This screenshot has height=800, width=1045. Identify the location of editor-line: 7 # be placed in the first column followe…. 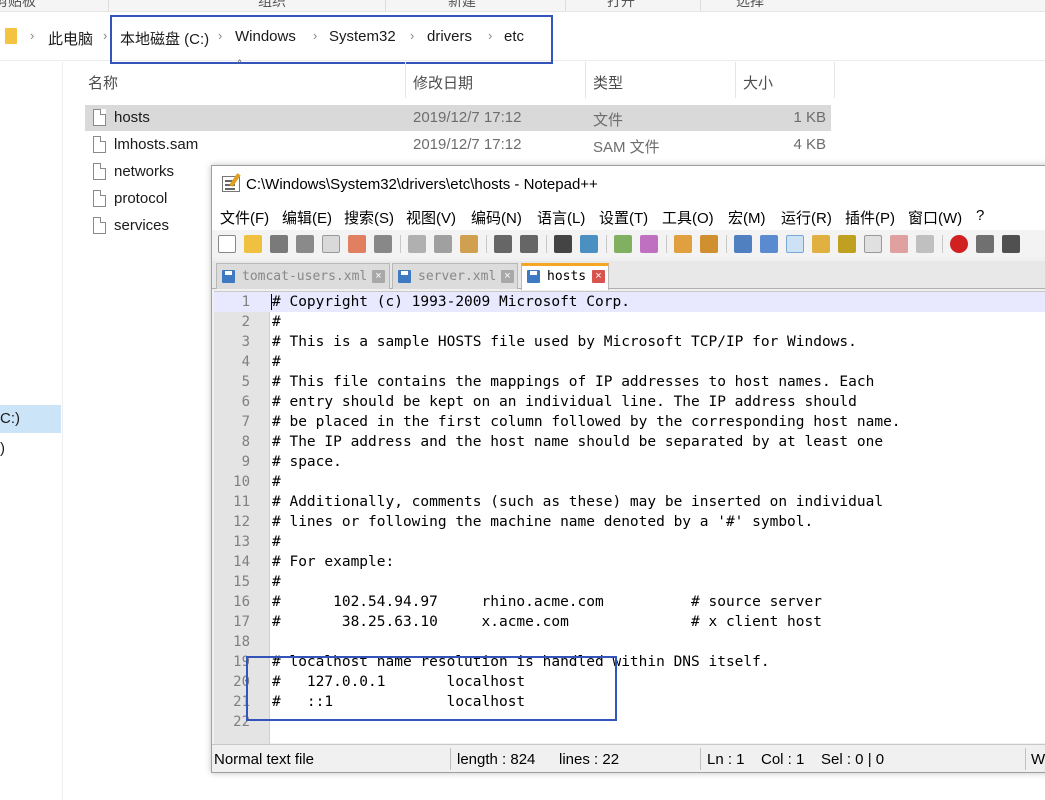
(629, 422).